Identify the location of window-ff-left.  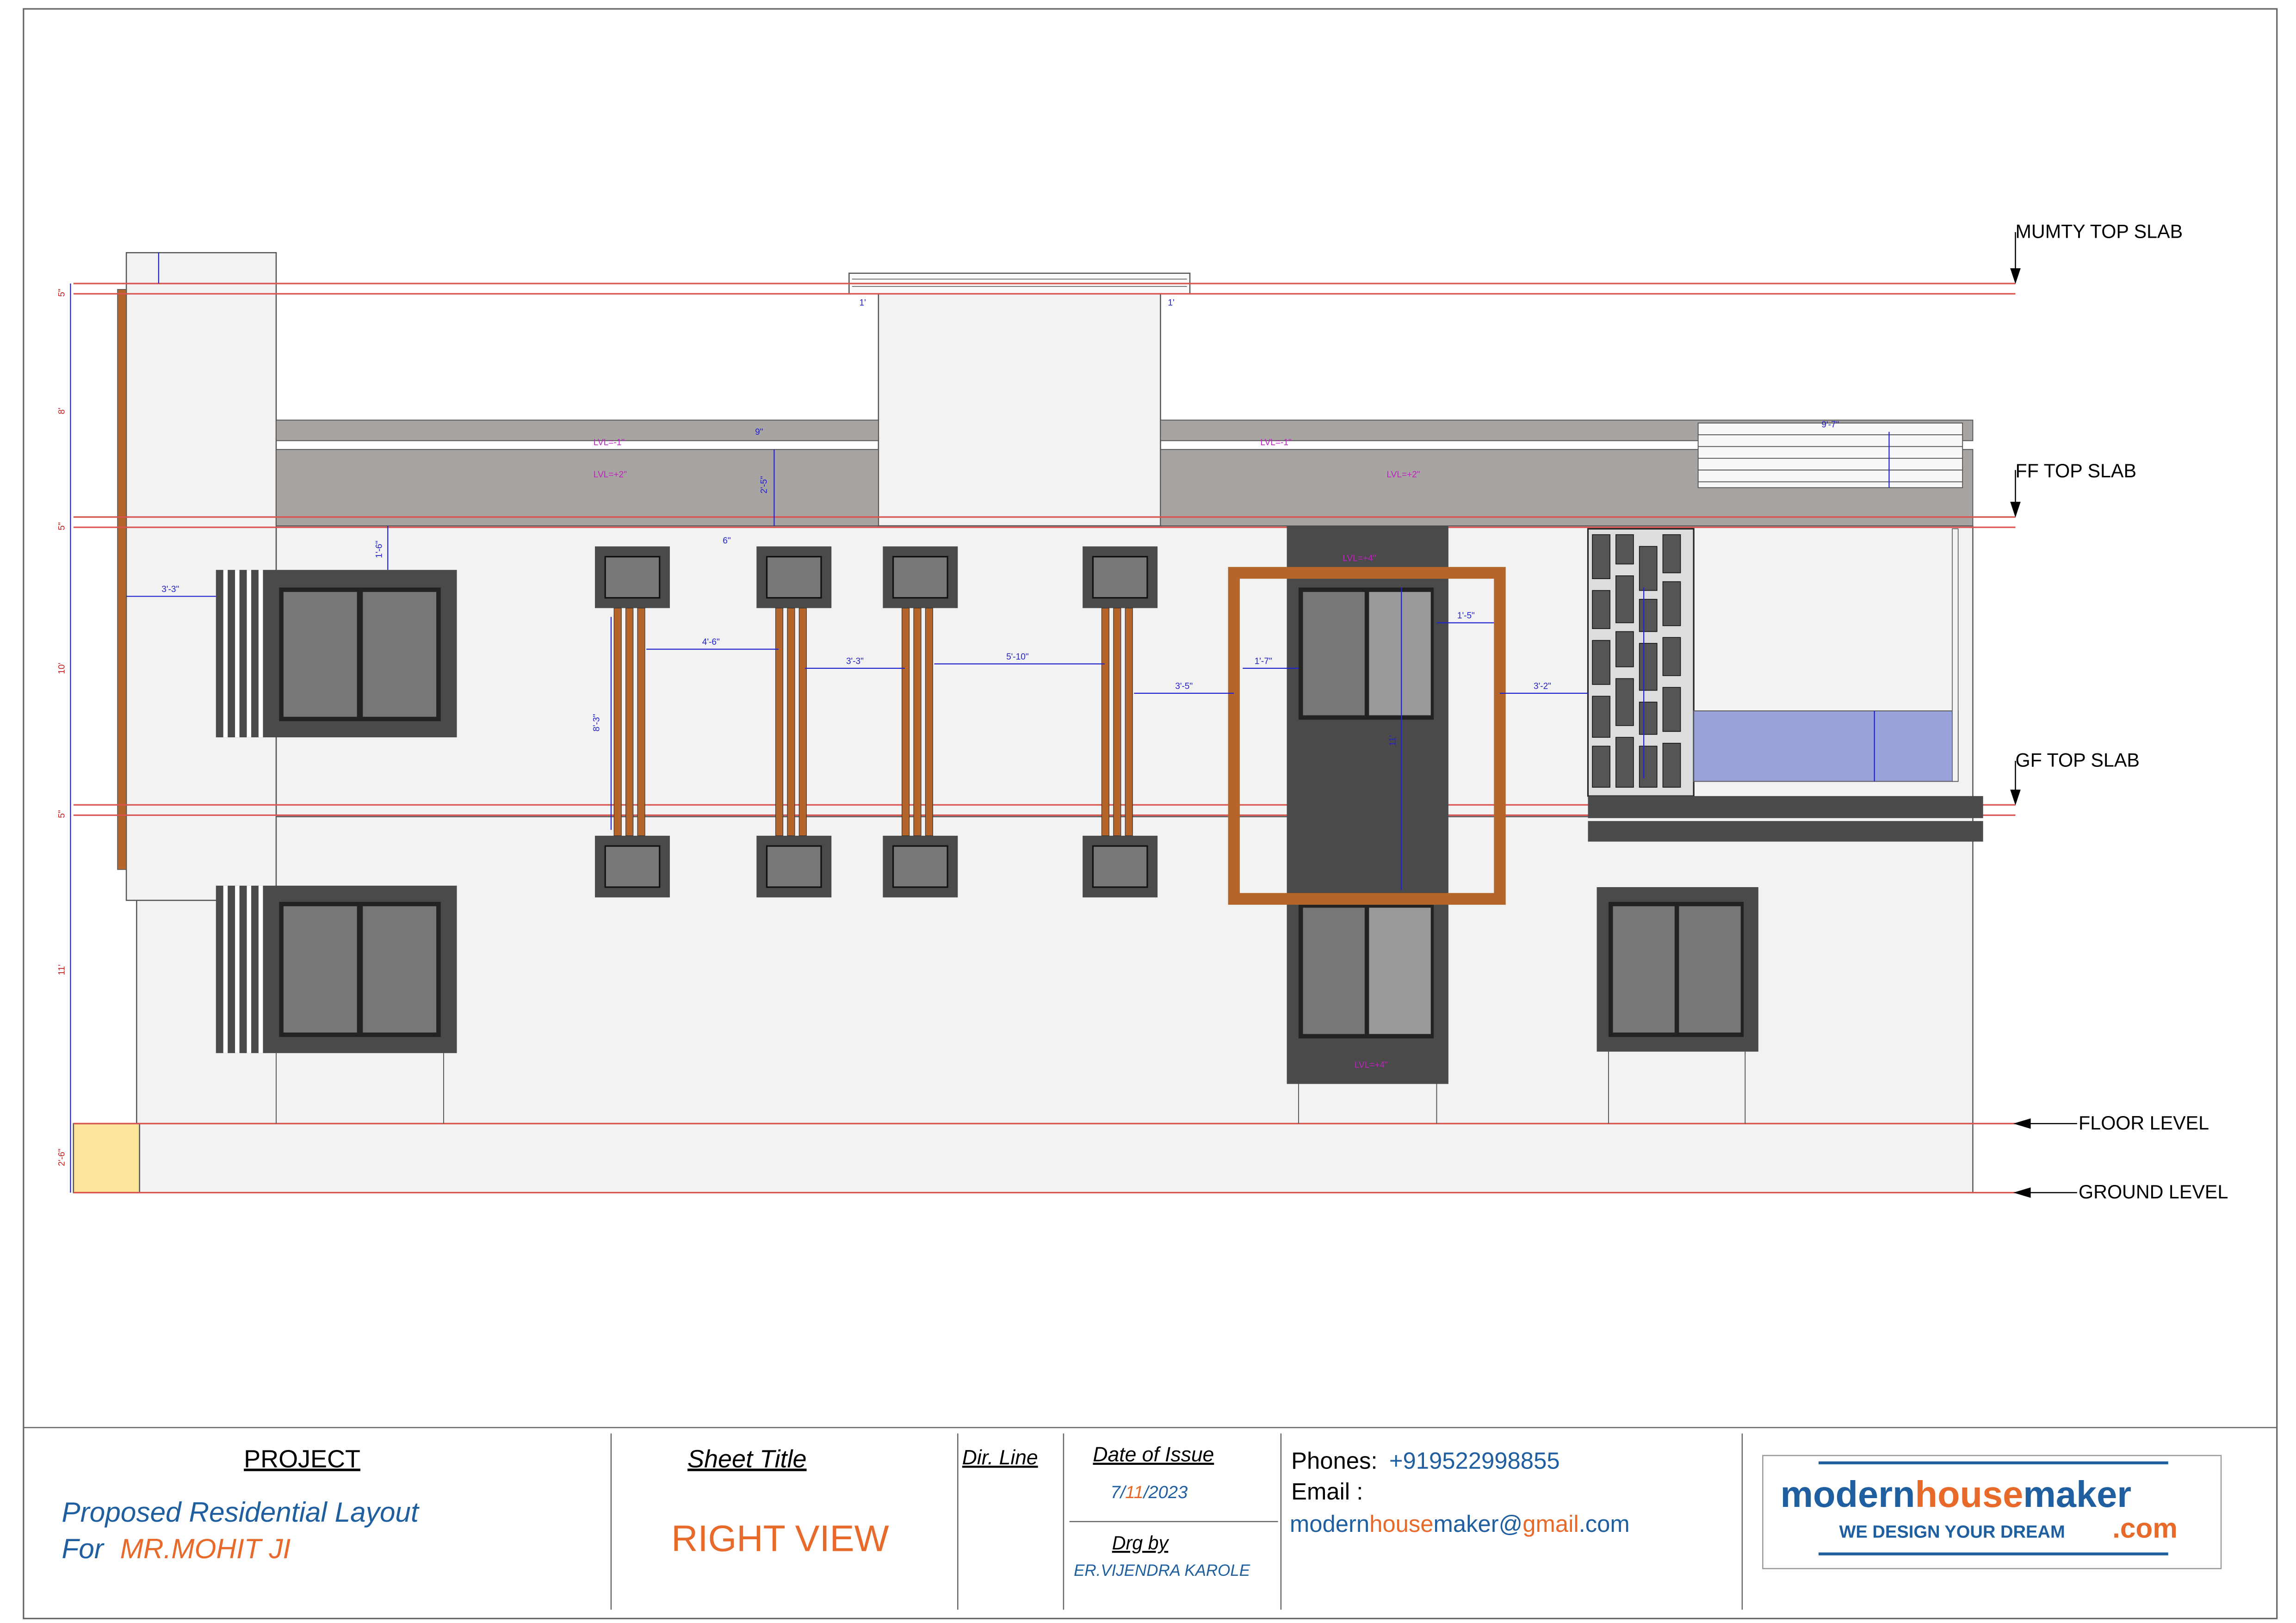
(337, 654).